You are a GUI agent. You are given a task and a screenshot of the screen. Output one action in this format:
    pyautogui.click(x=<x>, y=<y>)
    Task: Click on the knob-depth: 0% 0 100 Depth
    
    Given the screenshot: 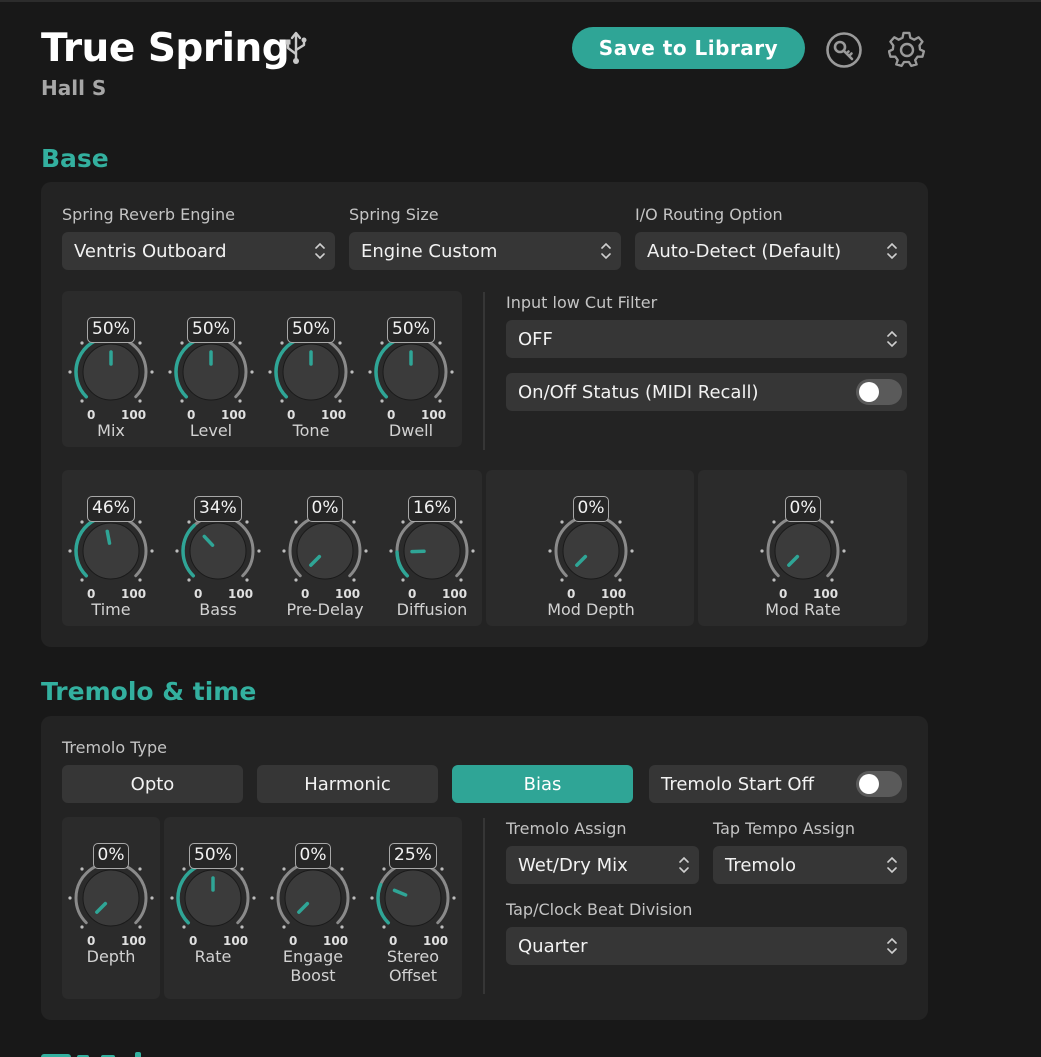 What is the action you would take?
    pyautogui.click(x=111, y=913)
    